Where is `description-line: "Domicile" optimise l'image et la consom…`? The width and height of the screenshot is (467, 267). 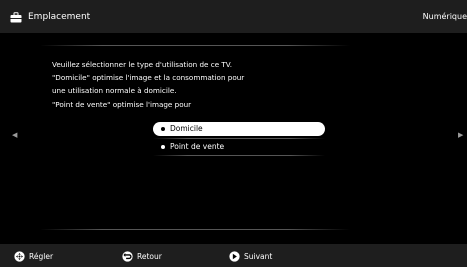 description-line: "Domicile" optimise l'image et la consom… is located at coordinates (148, 78).